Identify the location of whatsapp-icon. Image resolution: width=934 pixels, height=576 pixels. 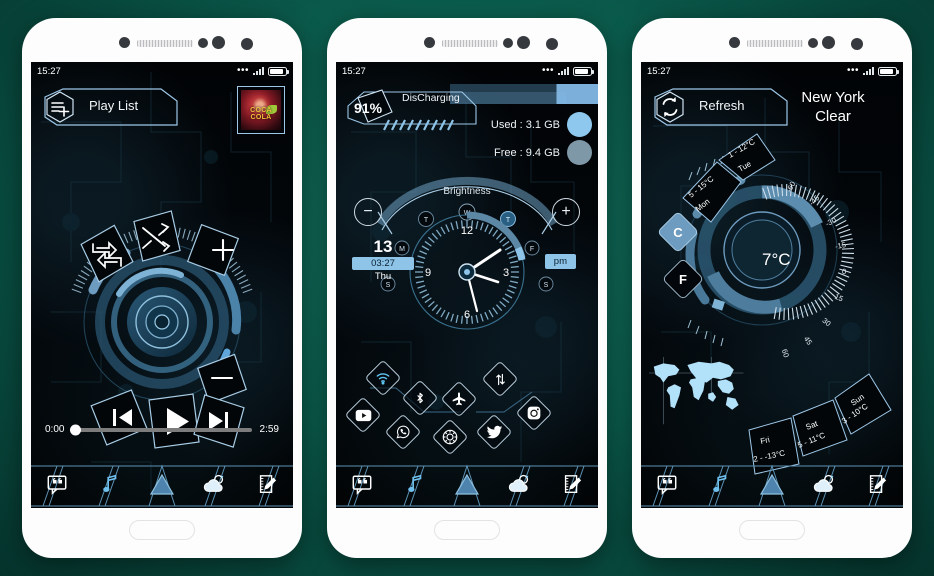
(403, 432).